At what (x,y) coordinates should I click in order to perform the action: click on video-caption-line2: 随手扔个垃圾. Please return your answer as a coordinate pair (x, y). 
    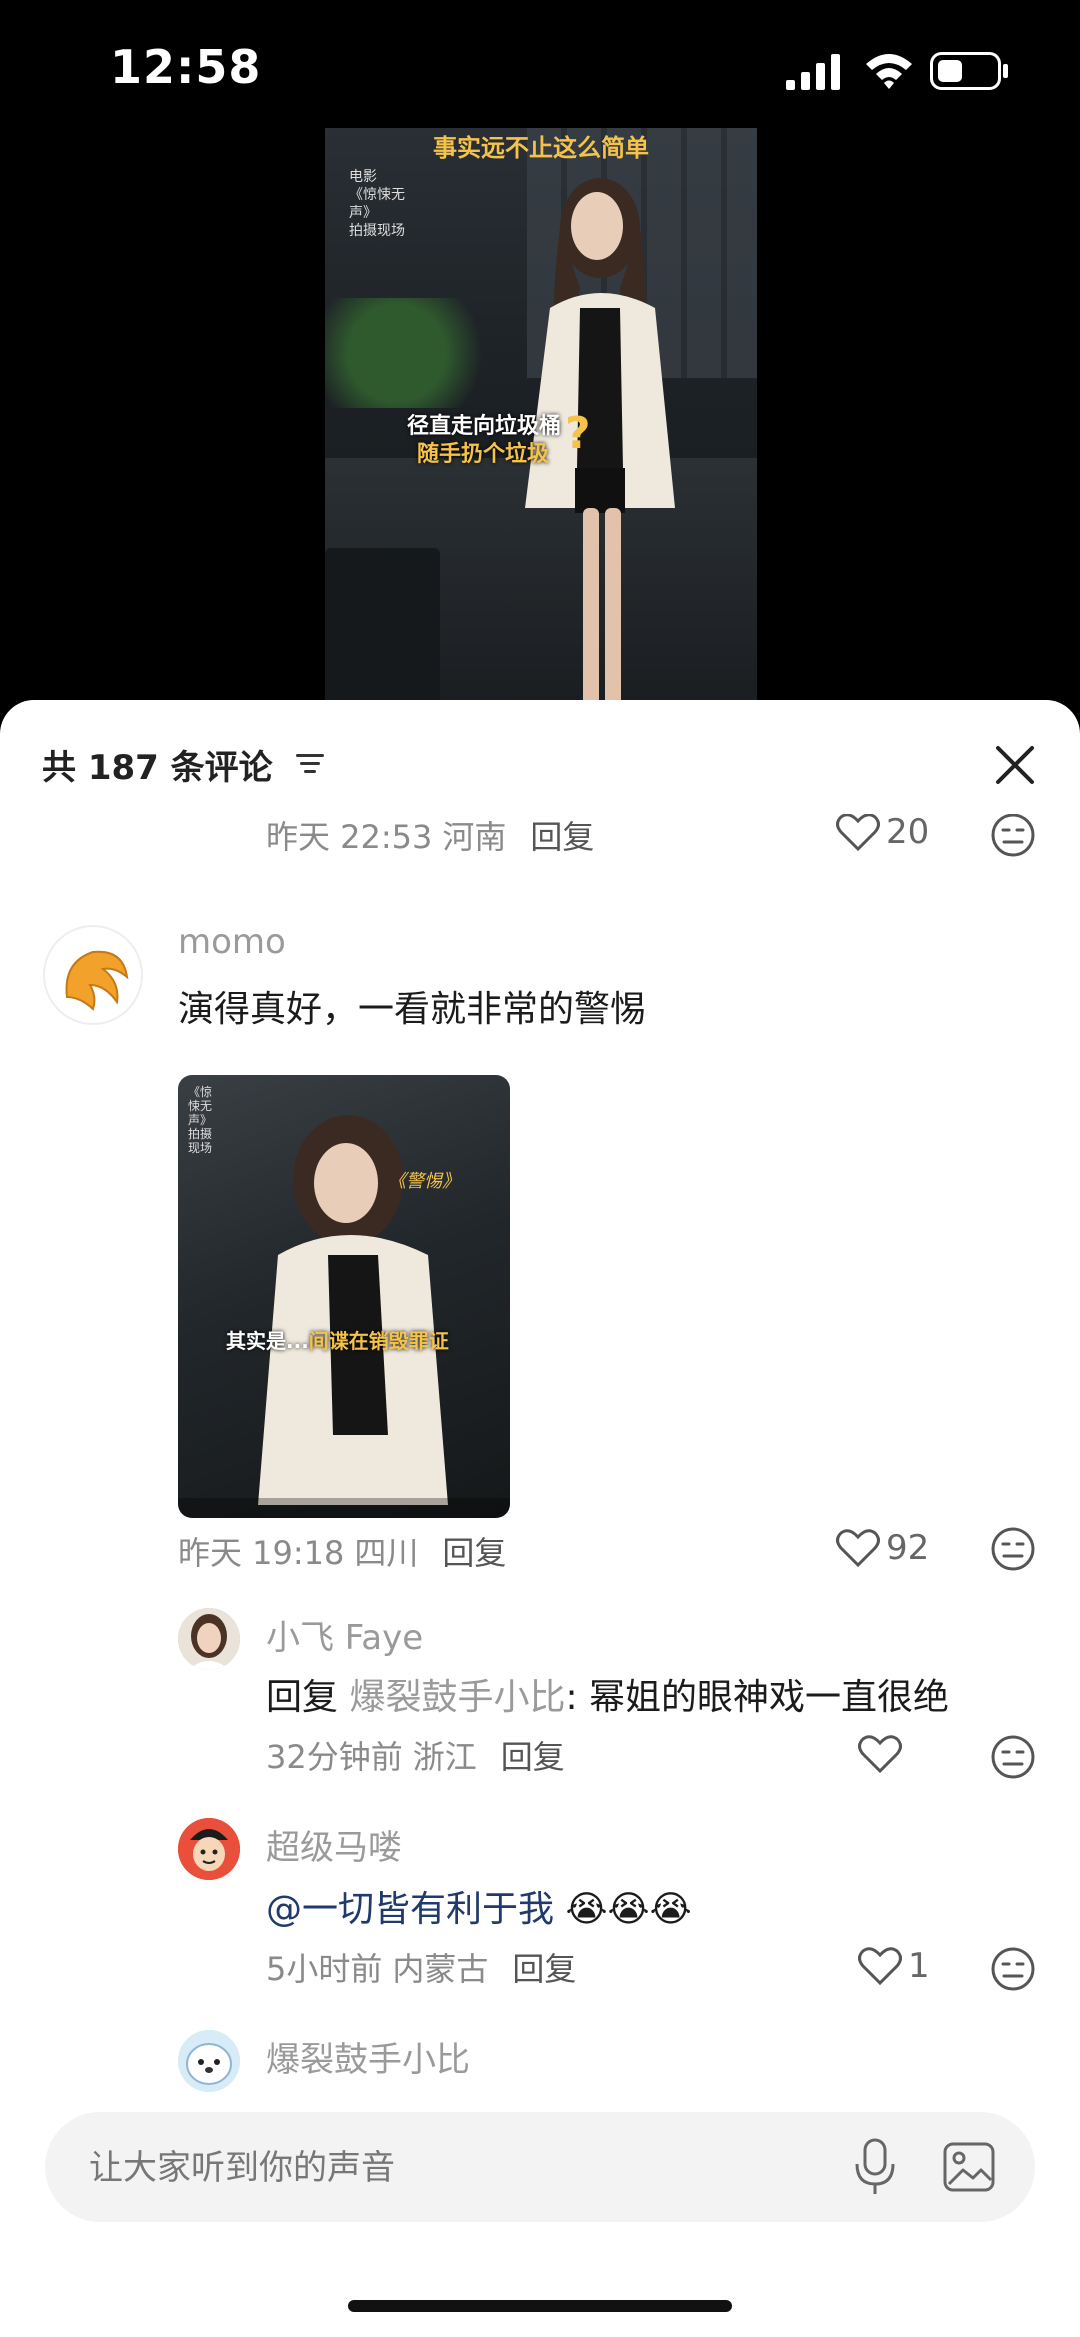
    Looking at the image, I should click on (483, 454).